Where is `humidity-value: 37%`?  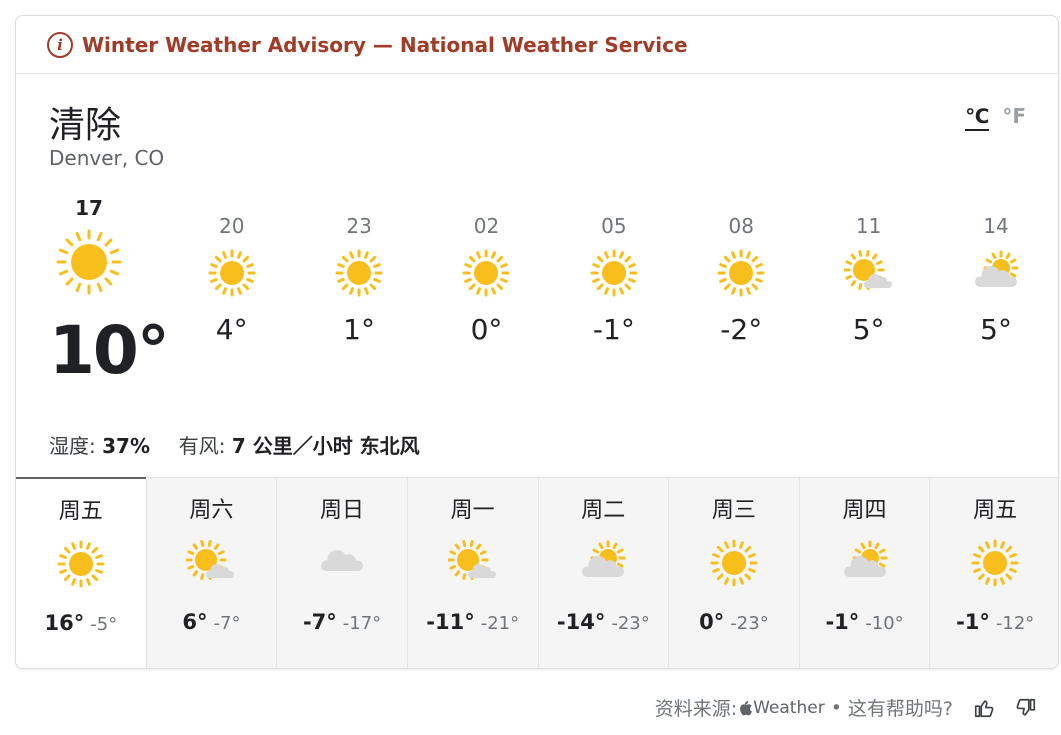
humidity-value: 37% is located at coordinates (126, 446).